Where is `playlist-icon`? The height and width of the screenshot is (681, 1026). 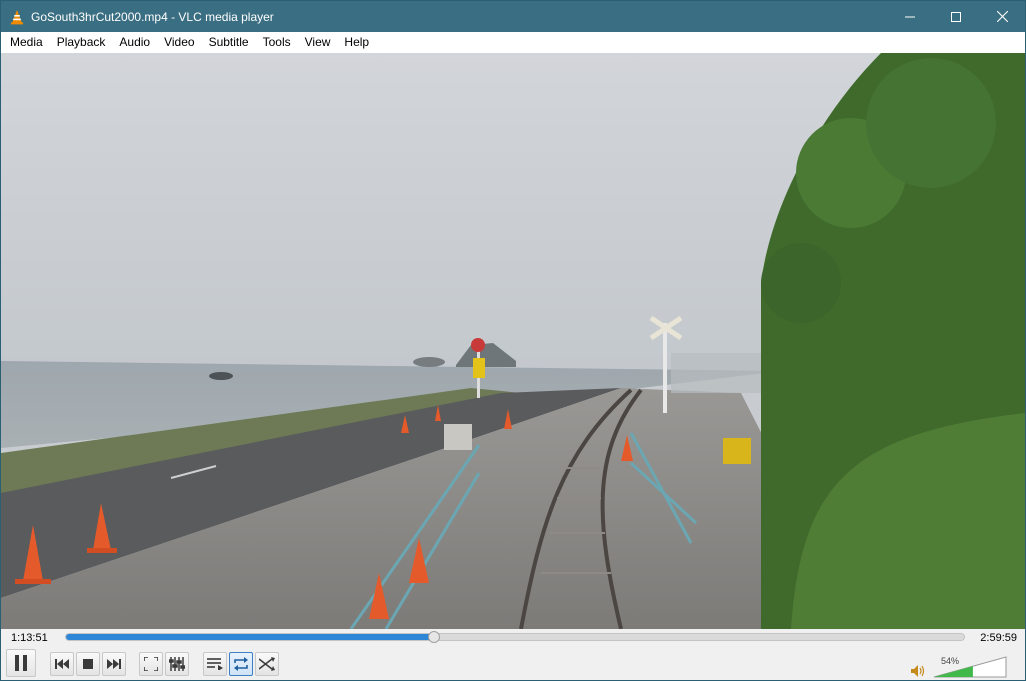 playlist-icon is located at coordinates (215, 664).